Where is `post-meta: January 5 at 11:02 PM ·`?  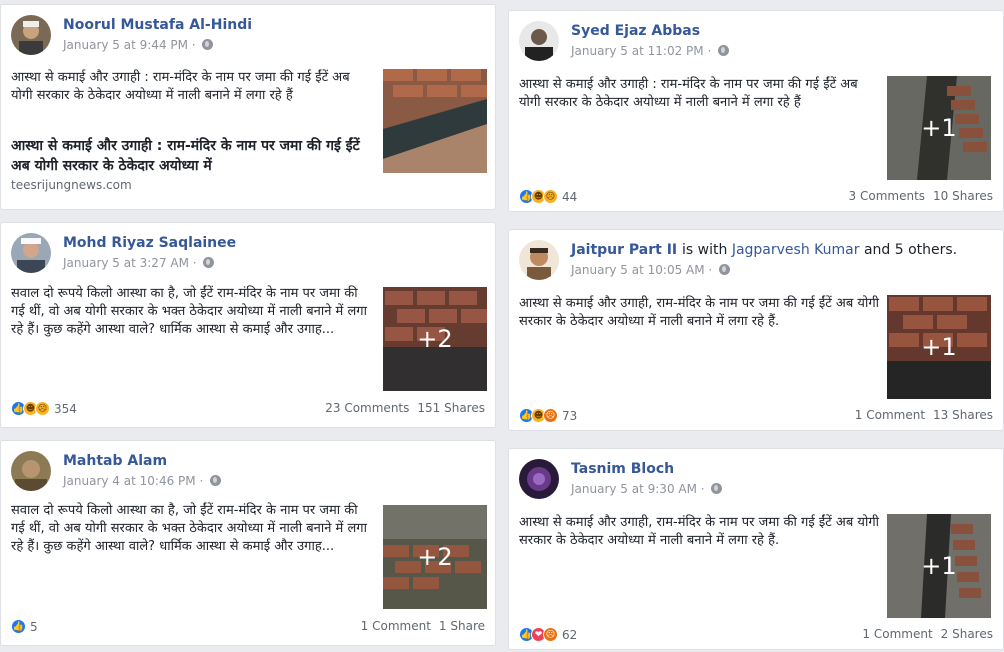 post-meta: January 5 at 11:02 PM · is located at coordinates (650, 51).